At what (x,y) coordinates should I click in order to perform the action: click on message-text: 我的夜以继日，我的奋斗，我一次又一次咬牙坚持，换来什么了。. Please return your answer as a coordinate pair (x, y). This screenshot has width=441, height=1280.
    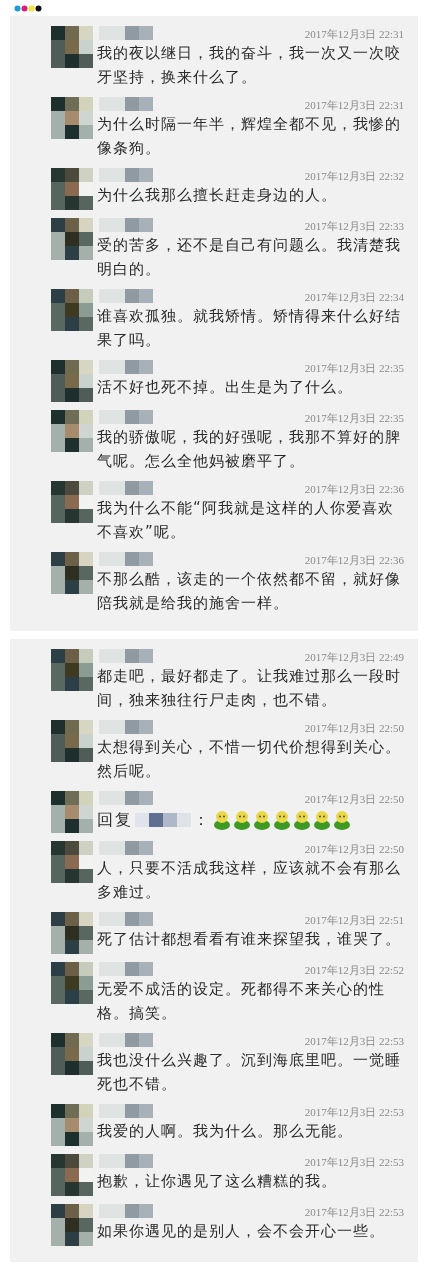
    Looking at the image, I should click on (249, 65).